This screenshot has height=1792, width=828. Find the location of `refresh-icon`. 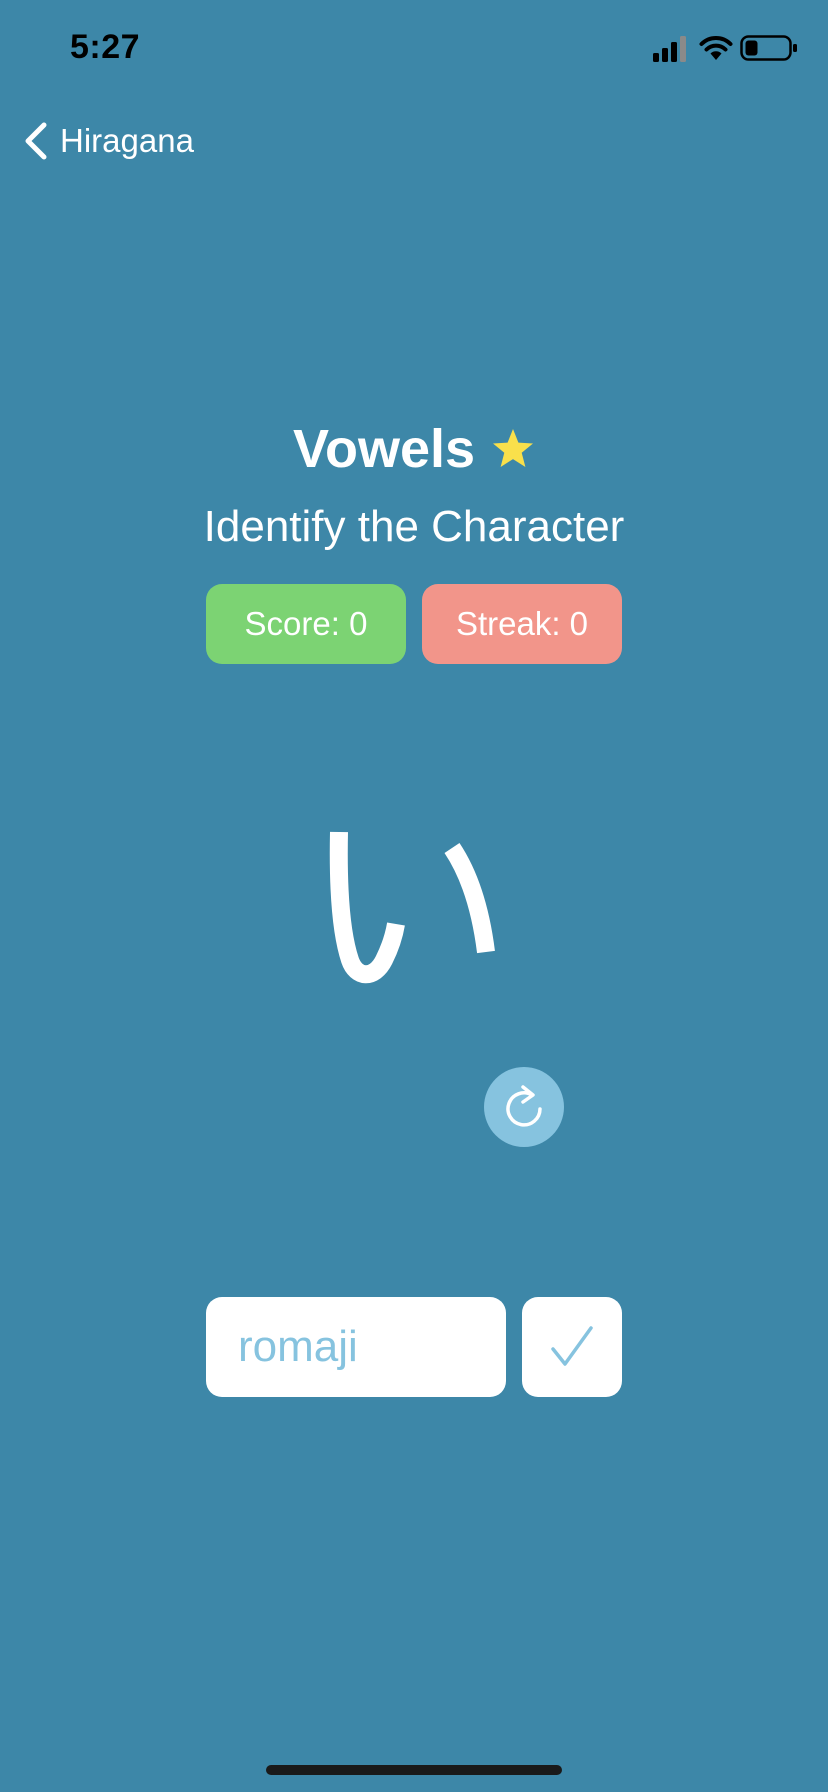

refresh-icon is located at coordinates (524, 1106).